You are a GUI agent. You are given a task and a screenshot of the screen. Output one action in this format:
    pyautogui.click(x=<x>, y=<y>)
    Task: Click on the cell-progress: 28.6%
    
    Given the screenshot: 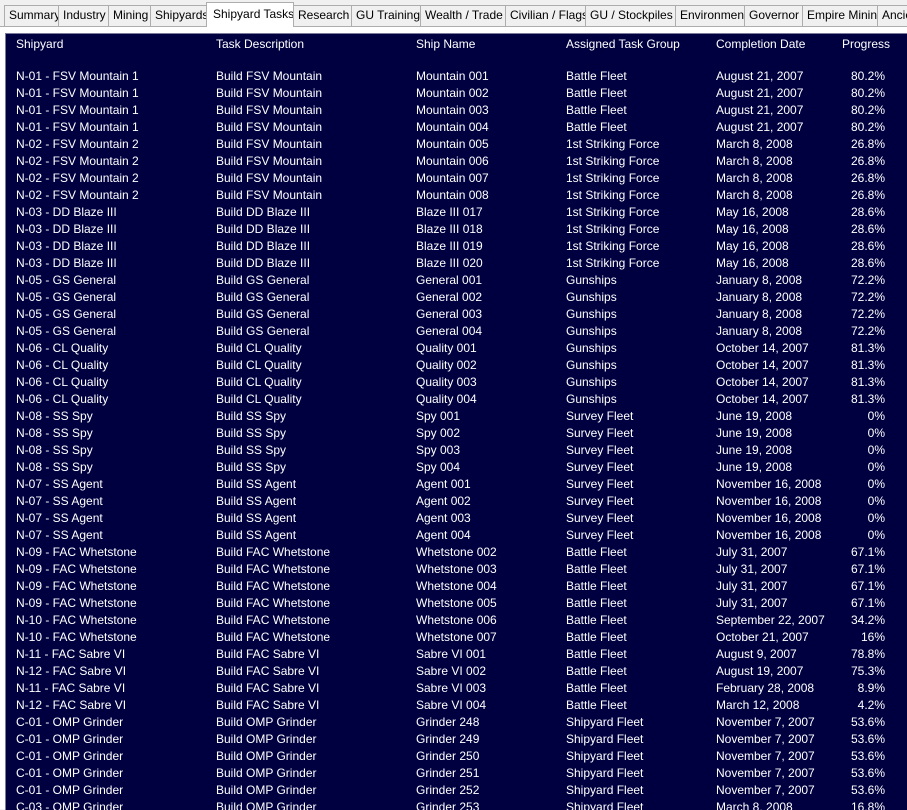 What is the action you would take?
    pyautogui.click(x=867, y=263)
    